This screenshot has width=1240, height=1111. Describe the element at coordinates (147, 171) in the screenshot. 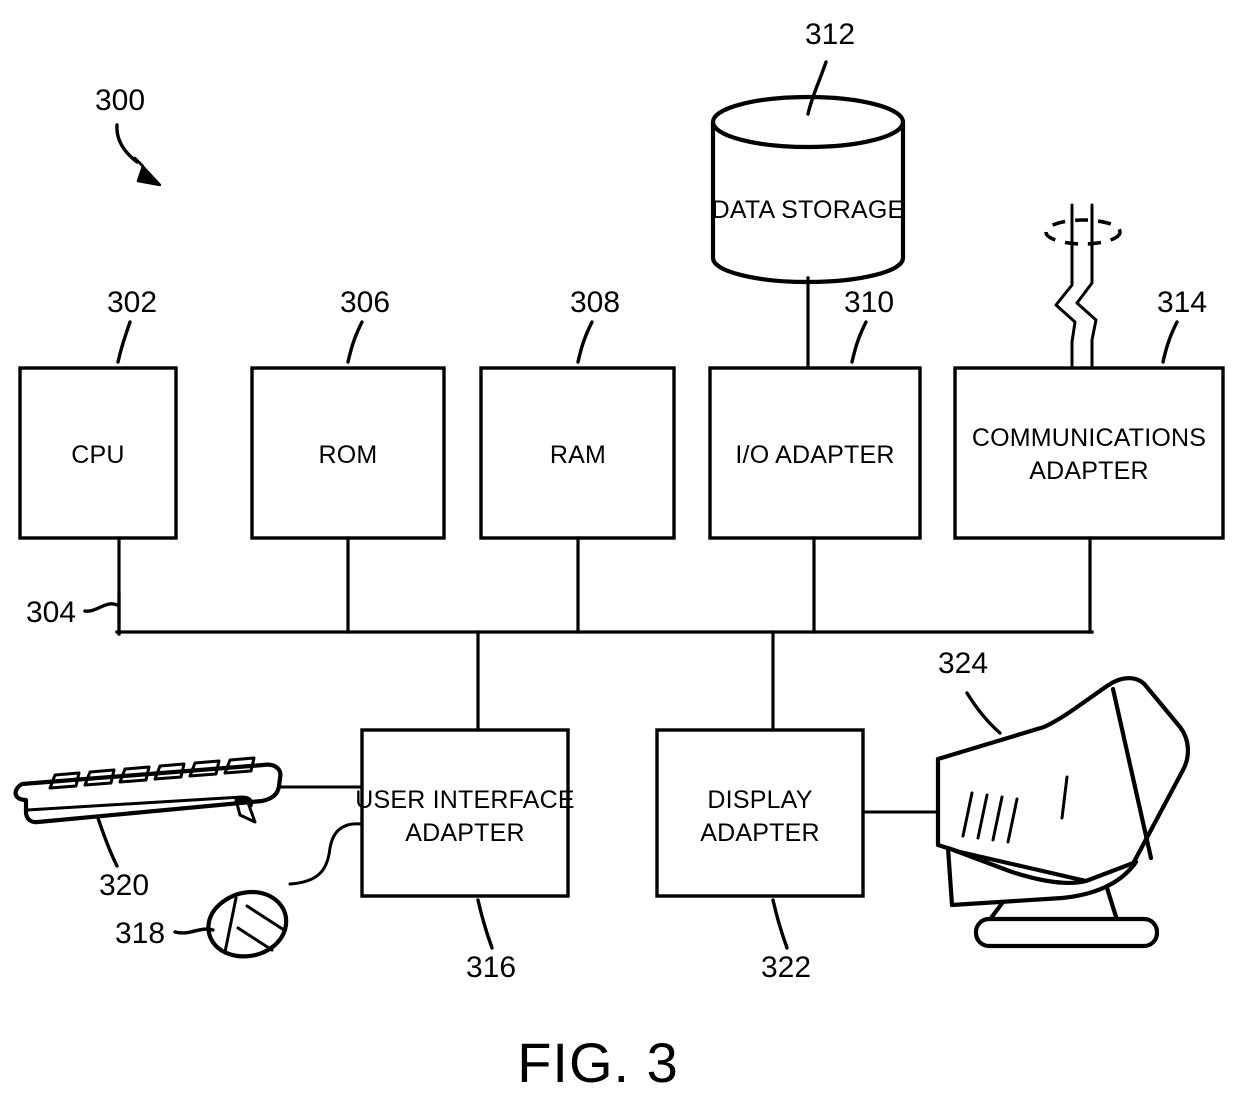

I see `system-pointer-arrowhead` at that location.